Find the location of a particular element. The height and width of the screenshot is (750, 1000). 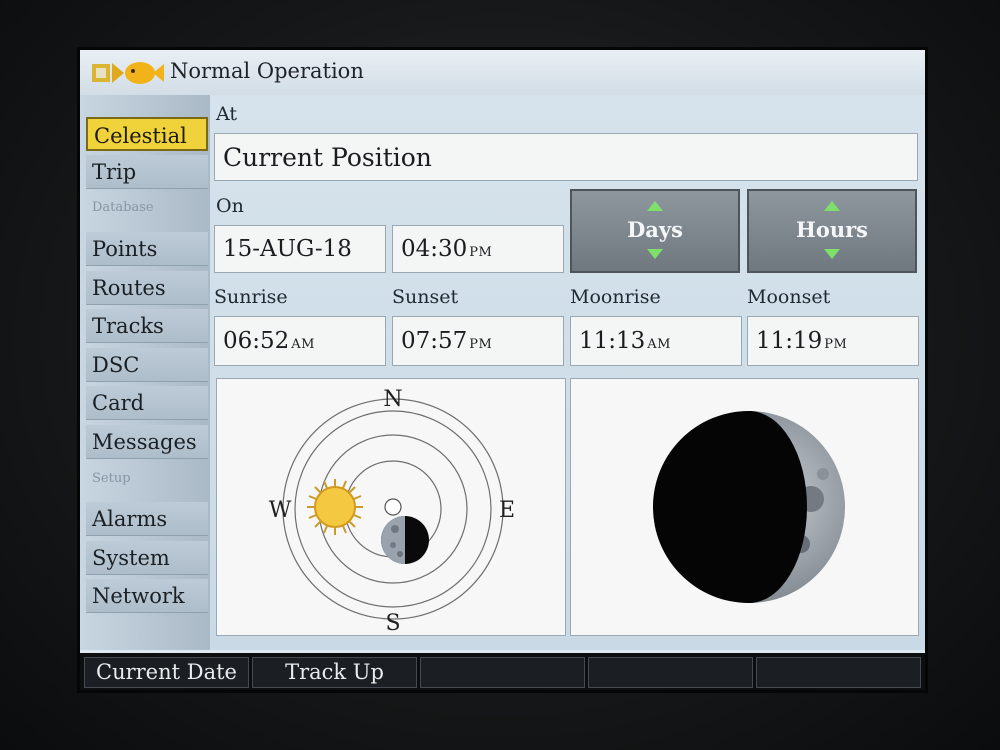

softkey-bar: Current Date Track Up is located at coordinates (502, 671).